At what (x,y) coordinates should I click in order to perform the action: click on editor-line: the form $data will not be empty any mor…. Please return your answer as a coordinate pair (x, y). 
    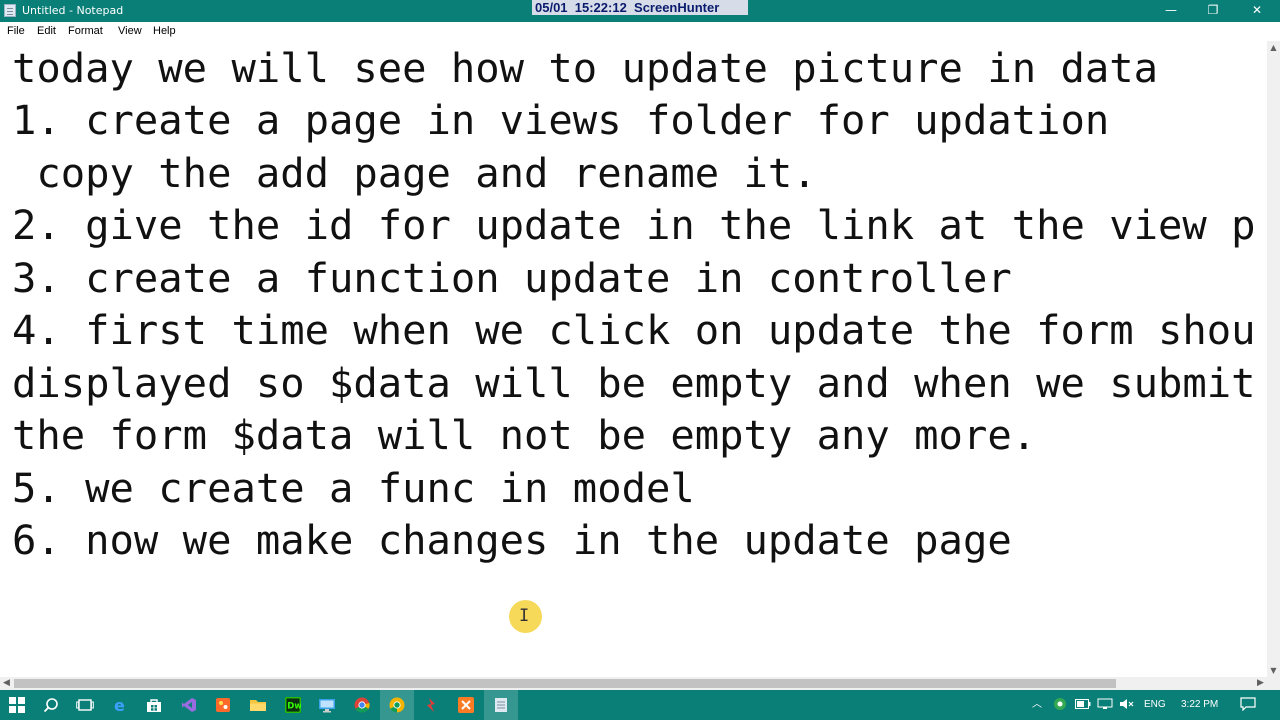
    Looking at the image, I should click on (524, 435).